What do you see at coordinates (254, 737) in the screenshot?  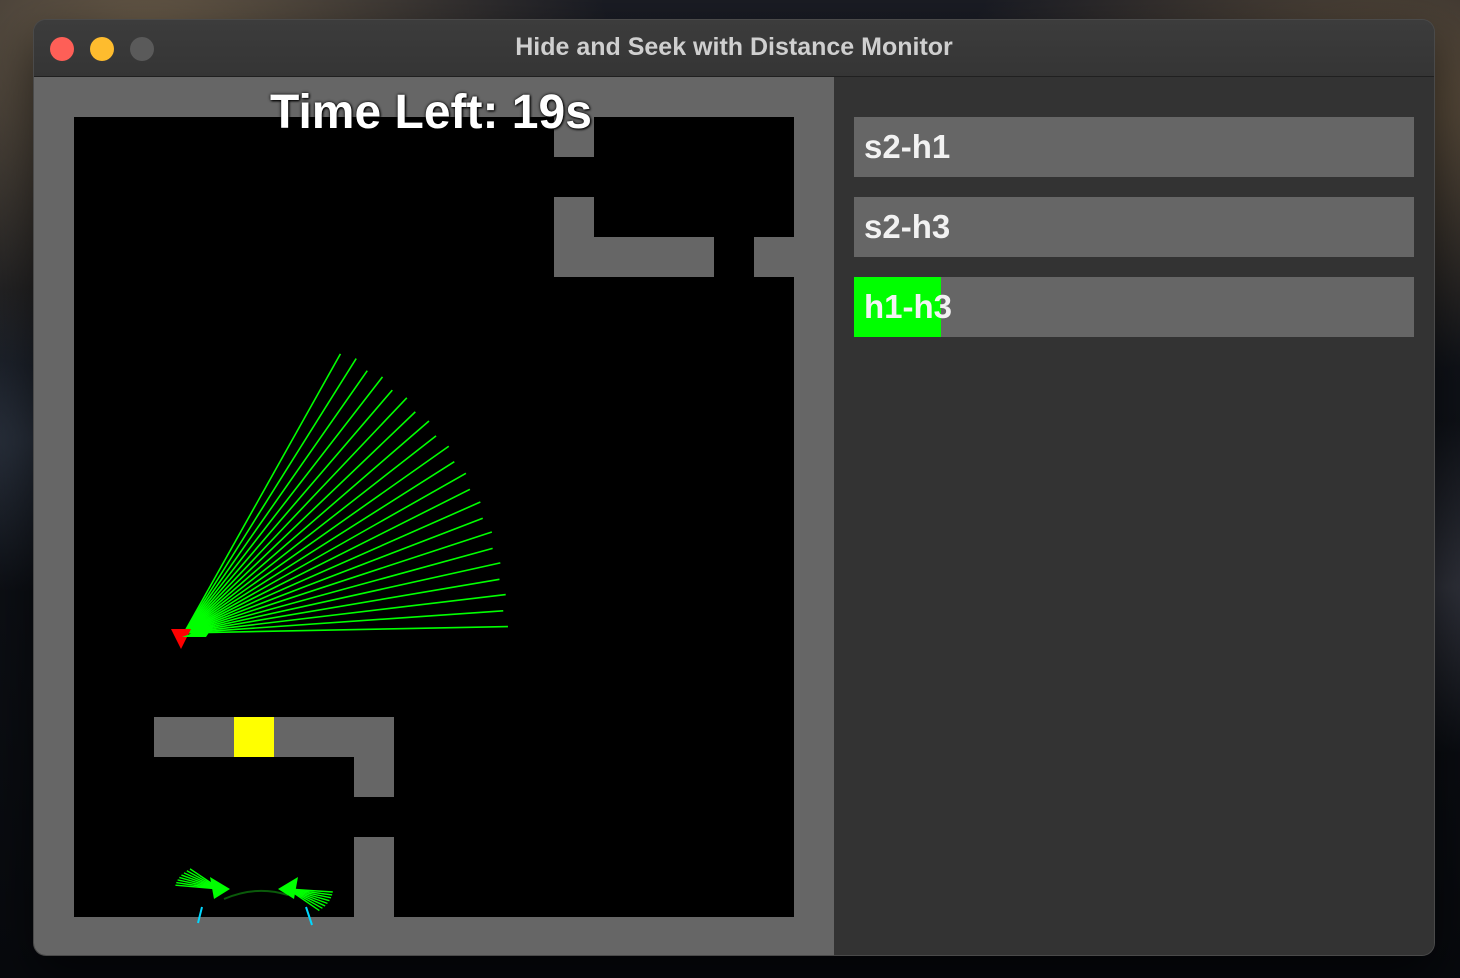 I see `goal-tile` at bounding box center [254, 737].